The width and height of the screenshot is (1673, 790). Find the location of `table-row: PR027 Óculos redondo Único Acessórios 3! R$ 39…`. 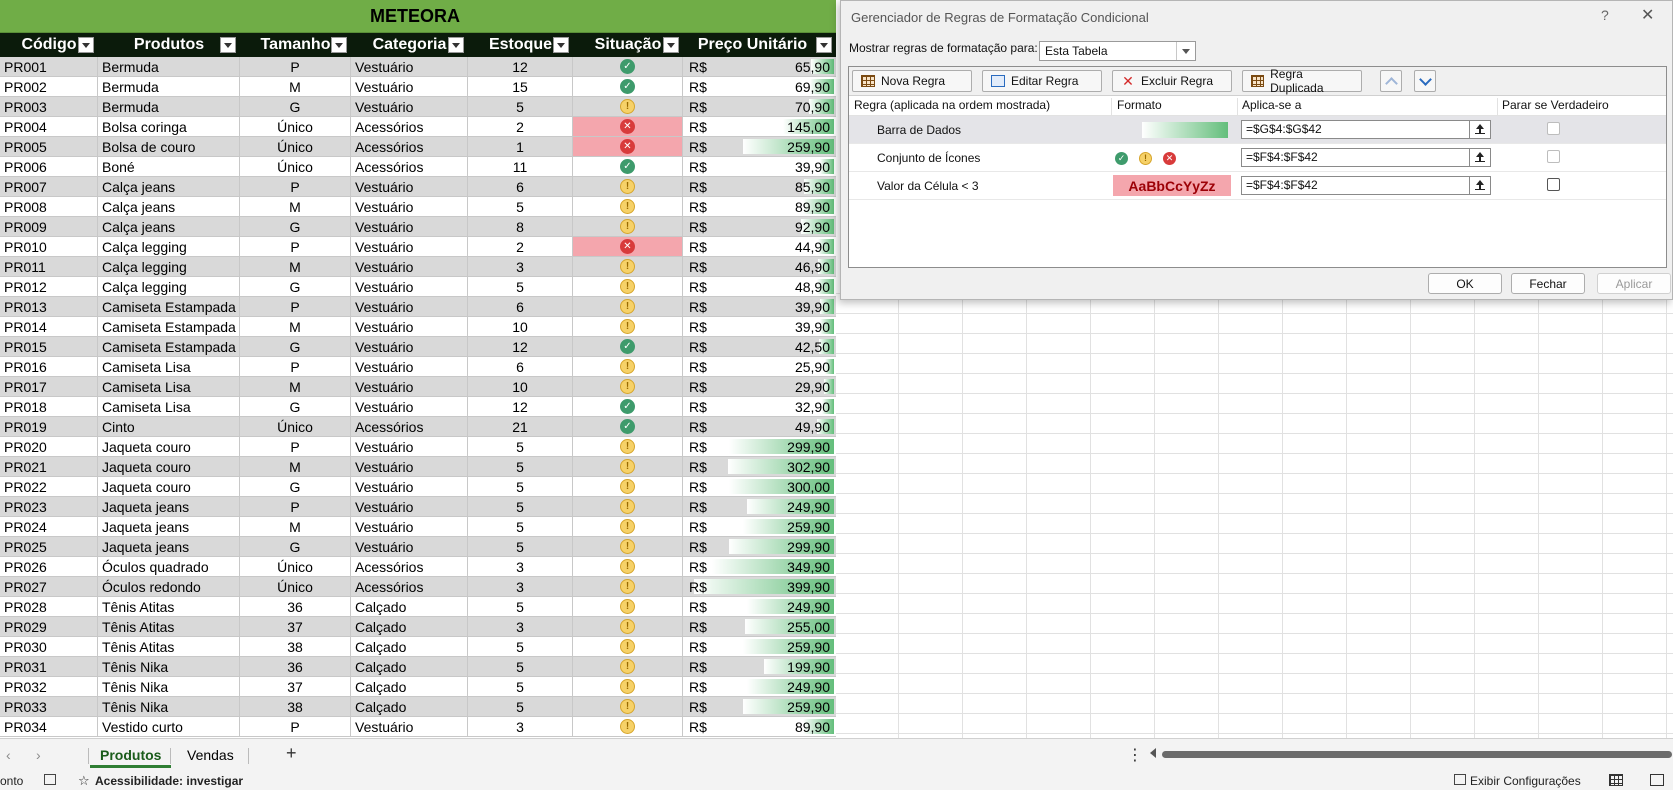

table-row: PR027 Óculos redondo Único Acessórios 3! R$ 39… is located at coordinates (418, 587).